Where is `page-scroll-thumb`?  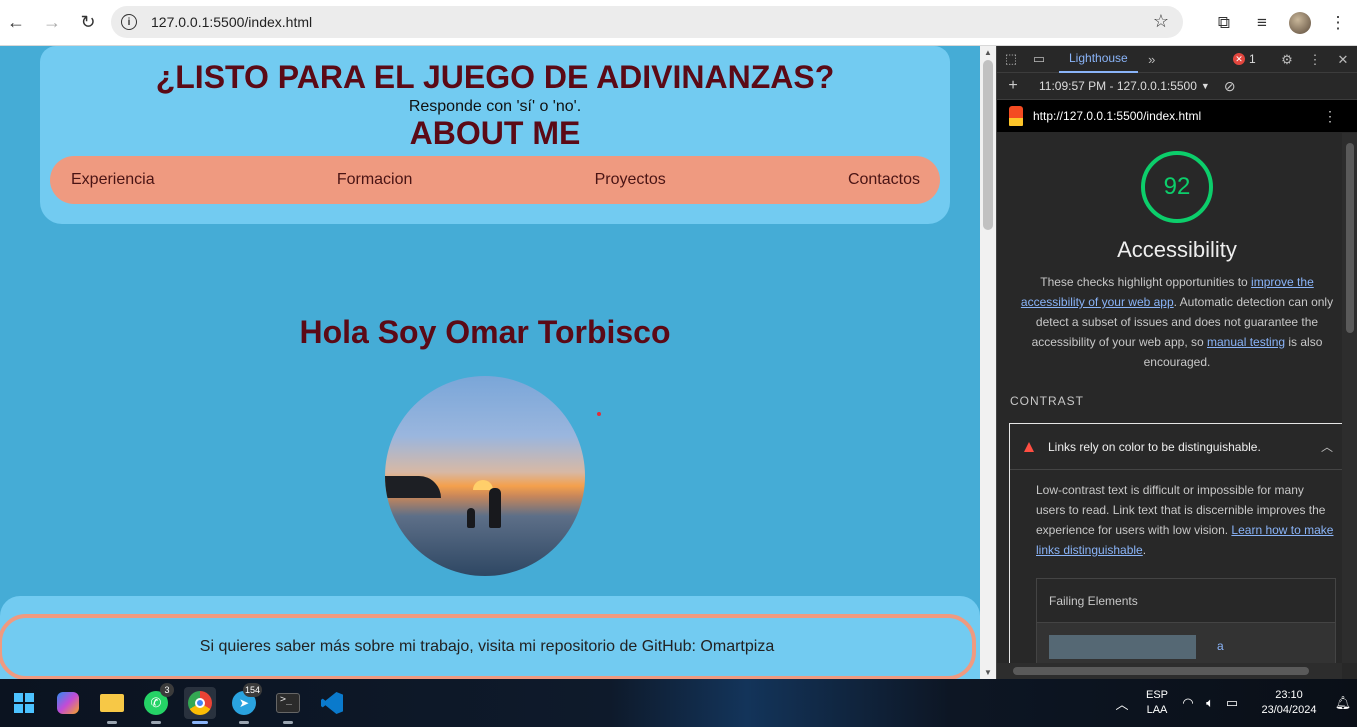 page-scroll-thumb is located at coordinates (988, 145).